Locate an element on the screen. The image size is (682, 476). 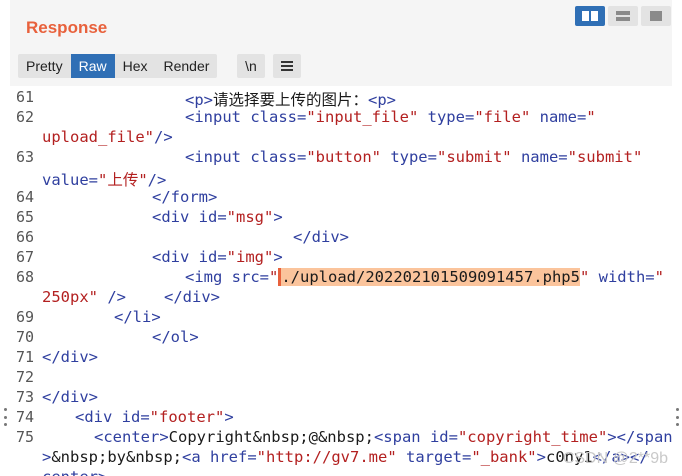
line-number: 62 is located at coordinates (24, 117).